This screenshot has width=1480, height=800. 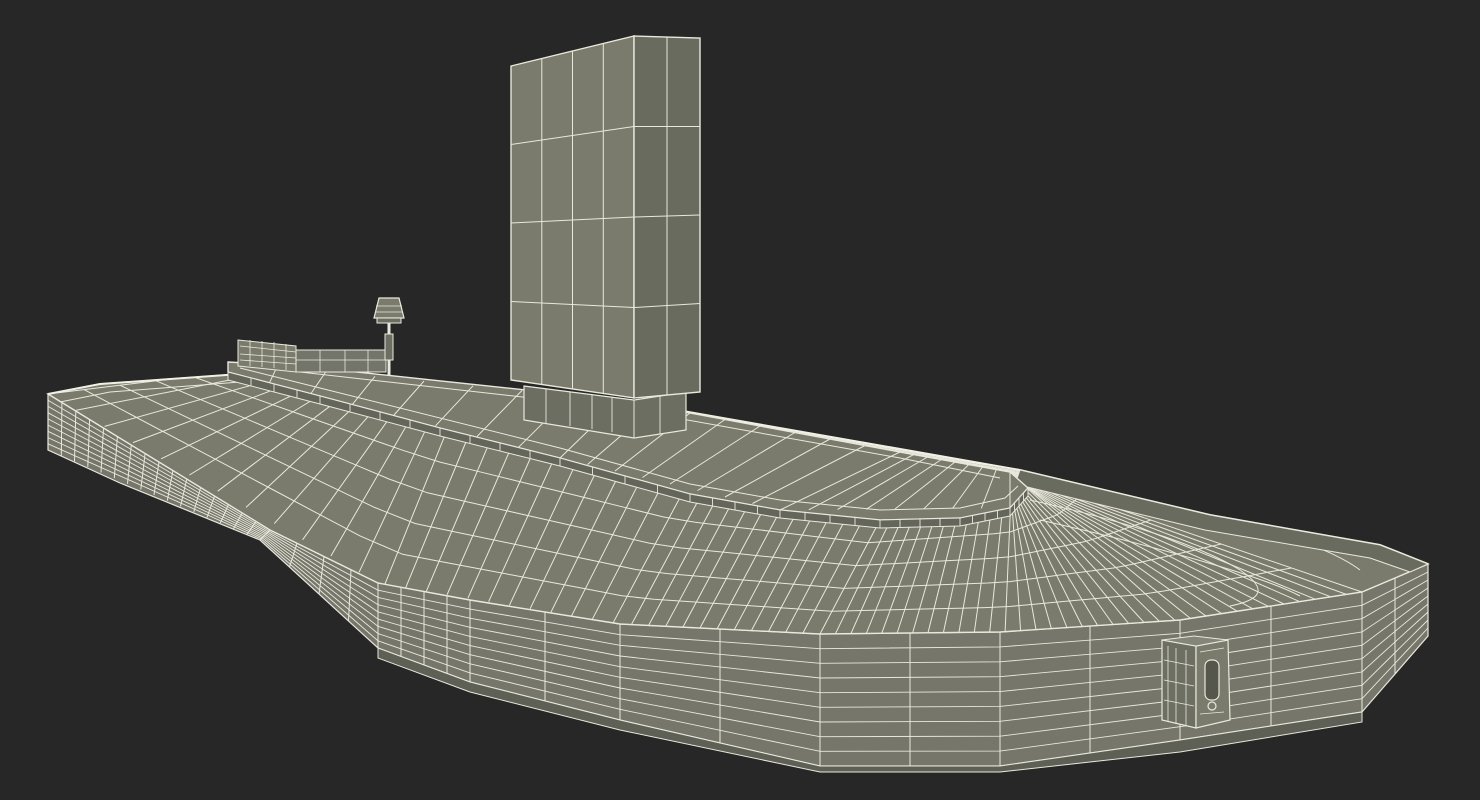 I want to click on keyhole-slot-icon, so click(x=1212, y=680).